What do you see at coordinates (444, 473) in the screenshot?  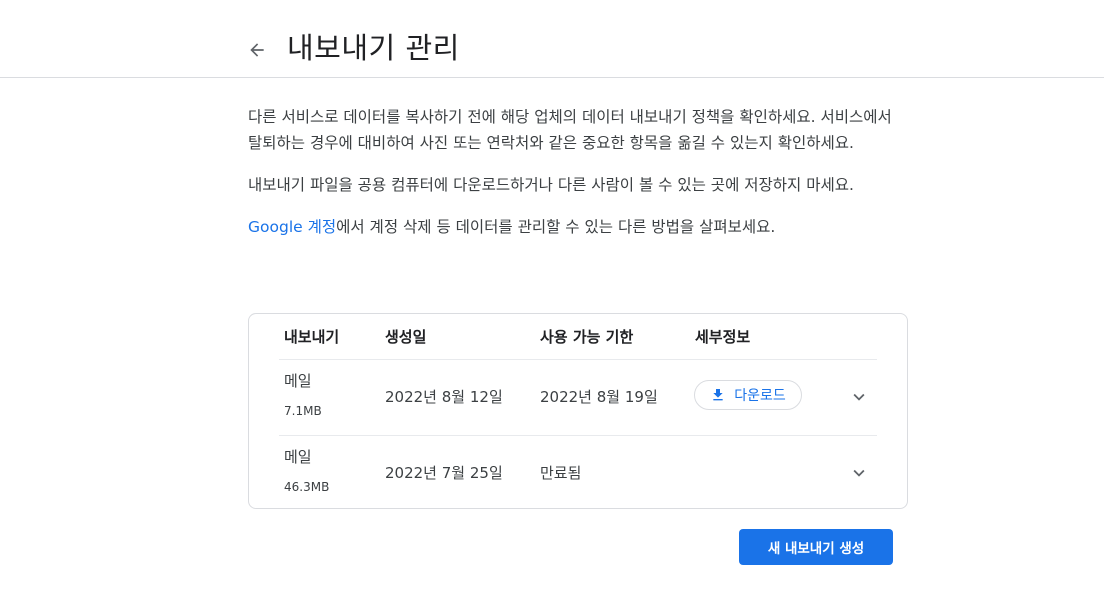 I see `created-date: 2022년 7월 25일` at bounding box center [444, 473].